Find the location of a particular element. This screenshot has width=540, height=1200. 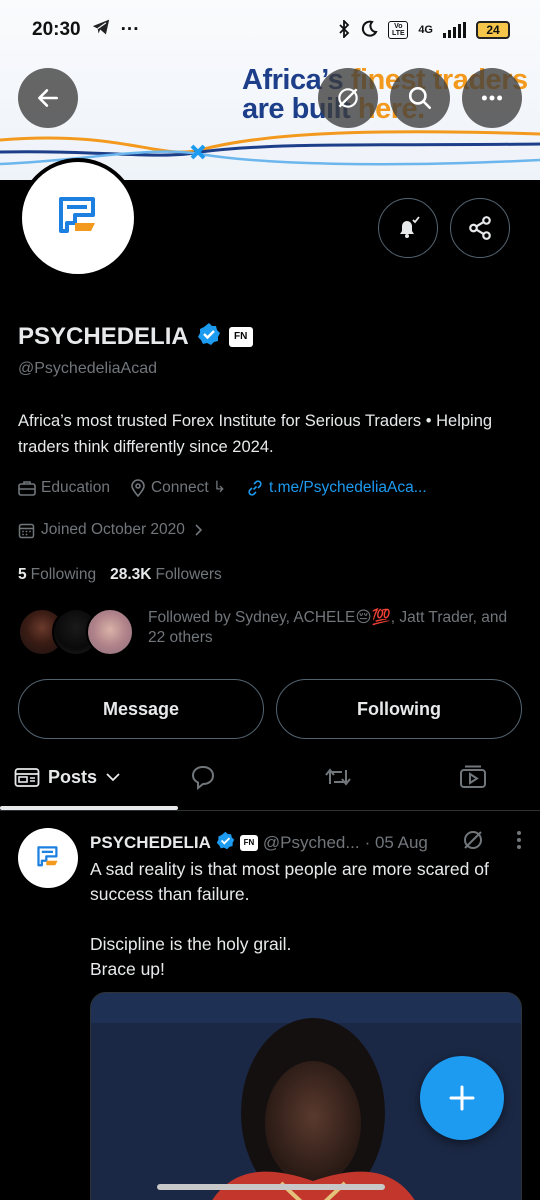

status-bar: 20:30 ··· Vo LTE 4G 24 is located at coordinates (270, 30).